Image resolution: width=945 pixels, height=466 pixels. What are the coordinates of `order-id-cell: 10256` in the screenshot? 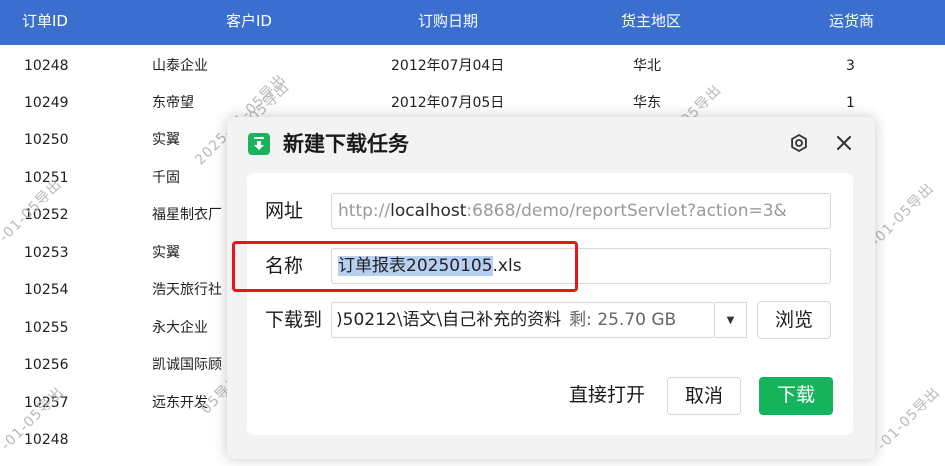 It's located at (46, 365).